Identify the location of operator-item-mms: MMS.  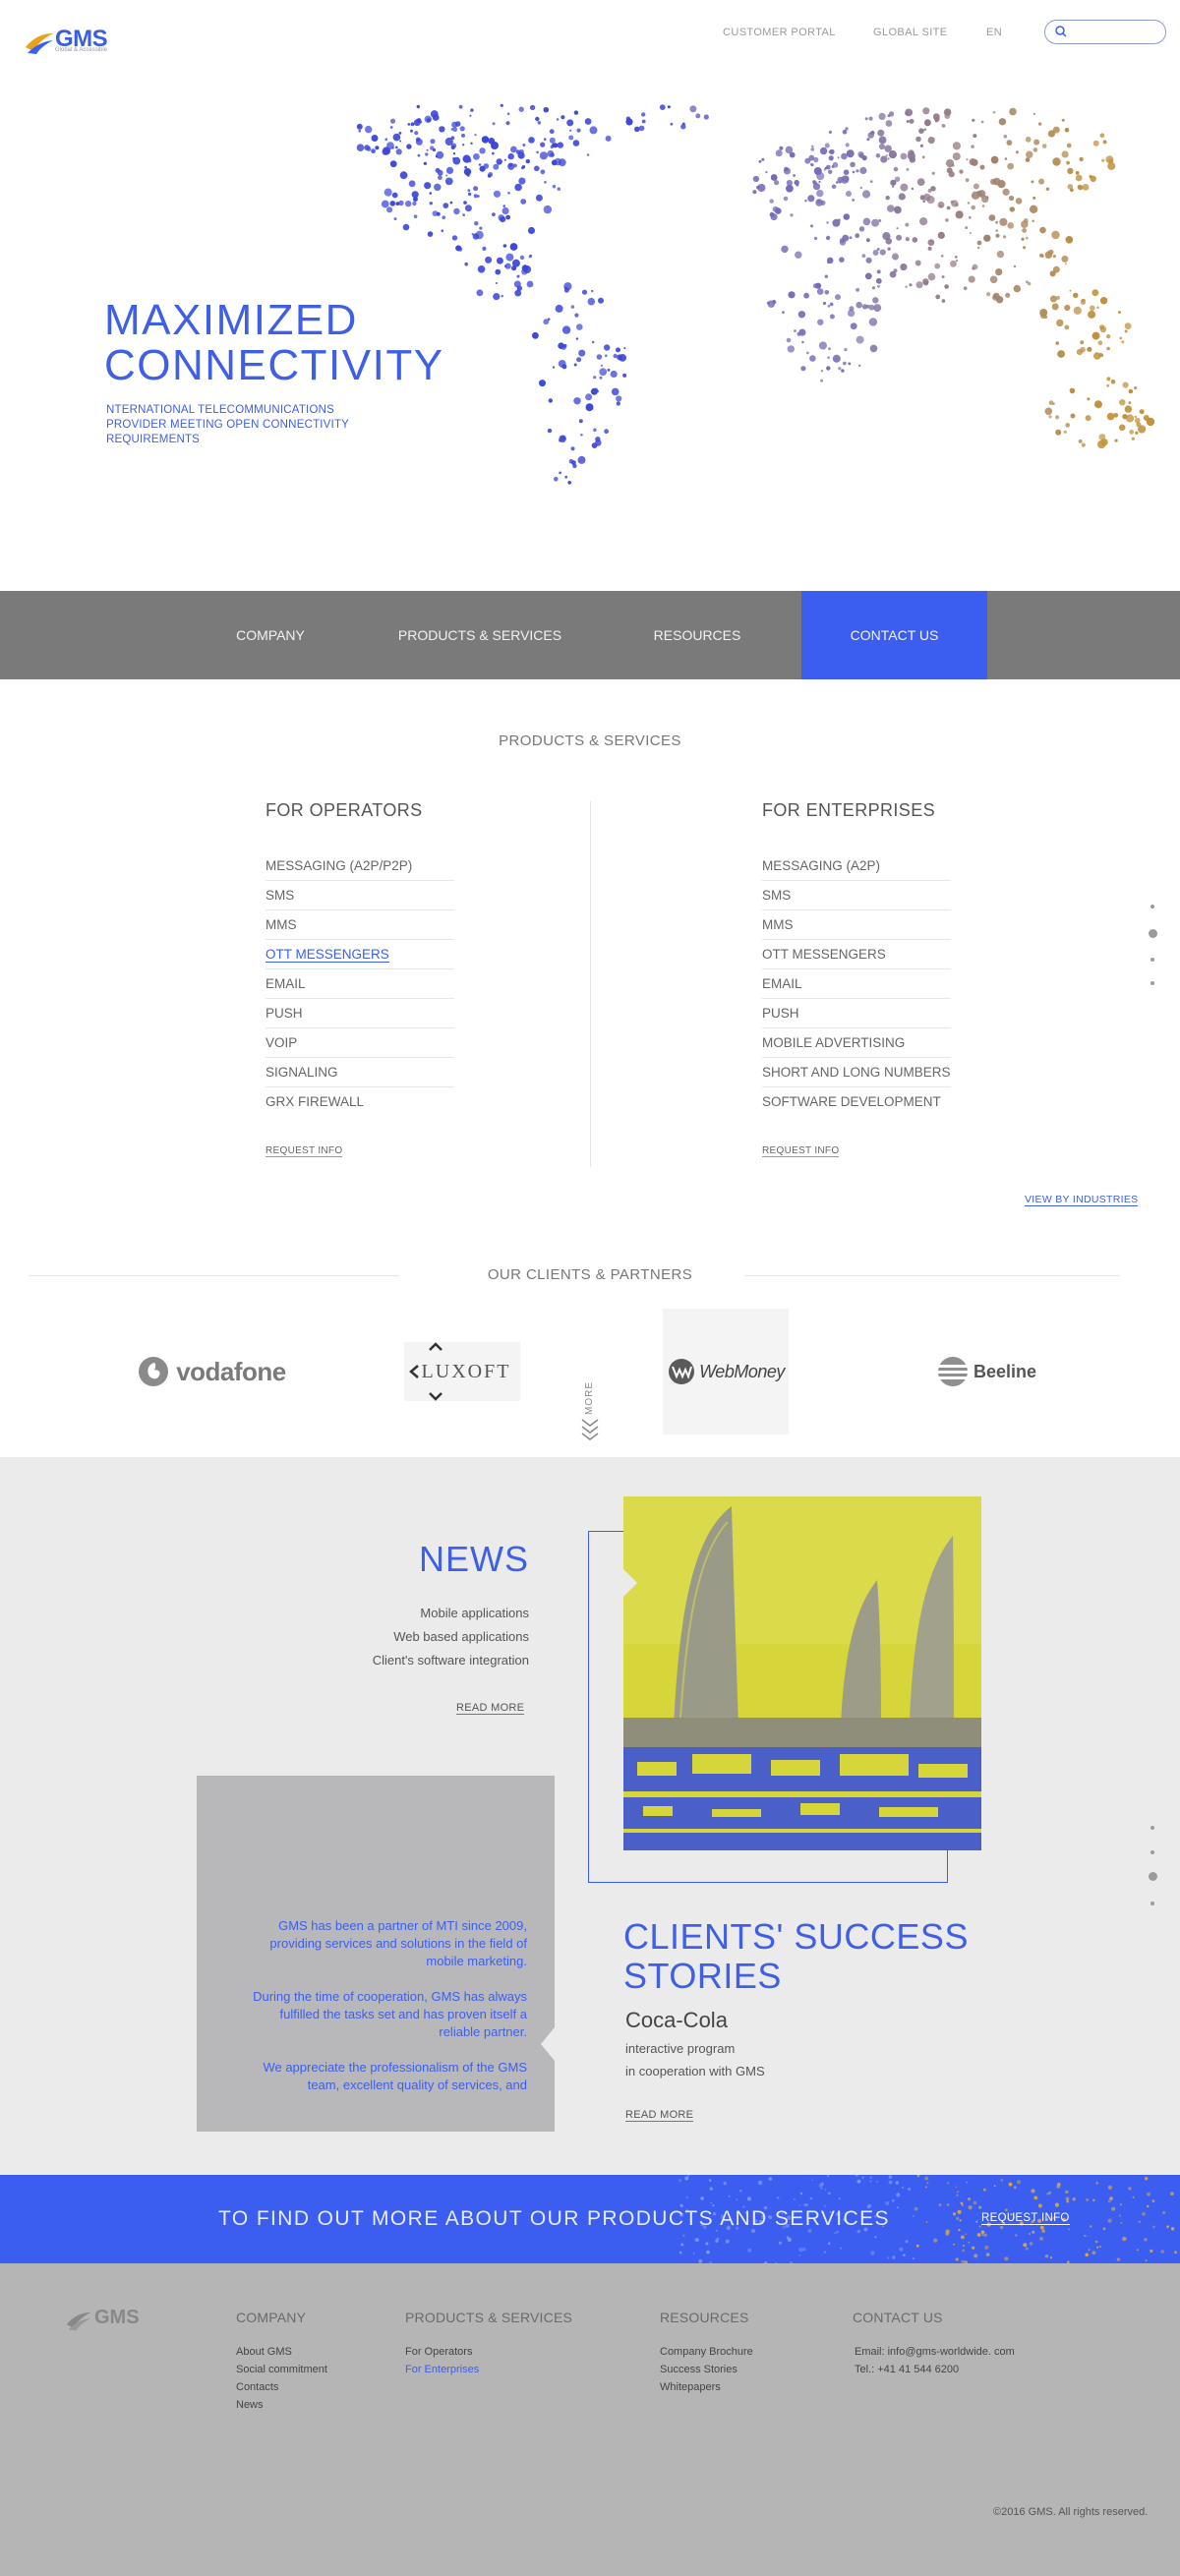
(360, 925).